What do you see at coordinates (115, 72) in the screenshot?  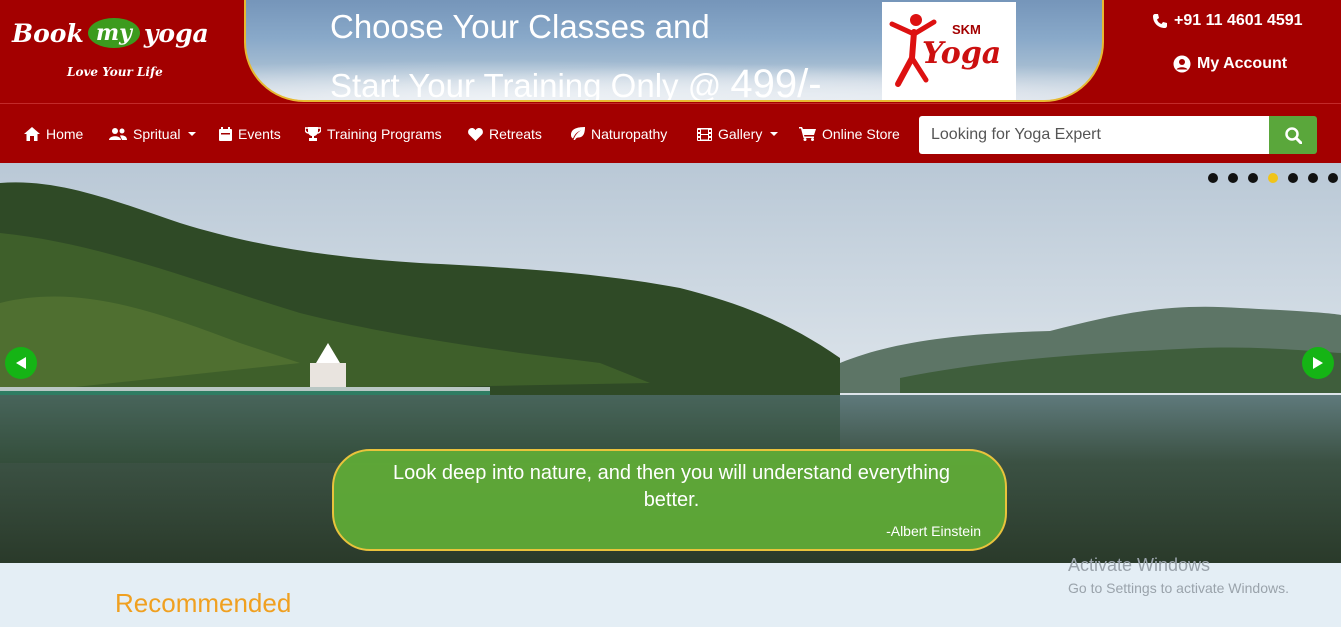 I see `logo-tagline: Love Your Life` at bounding box center [115, 72].